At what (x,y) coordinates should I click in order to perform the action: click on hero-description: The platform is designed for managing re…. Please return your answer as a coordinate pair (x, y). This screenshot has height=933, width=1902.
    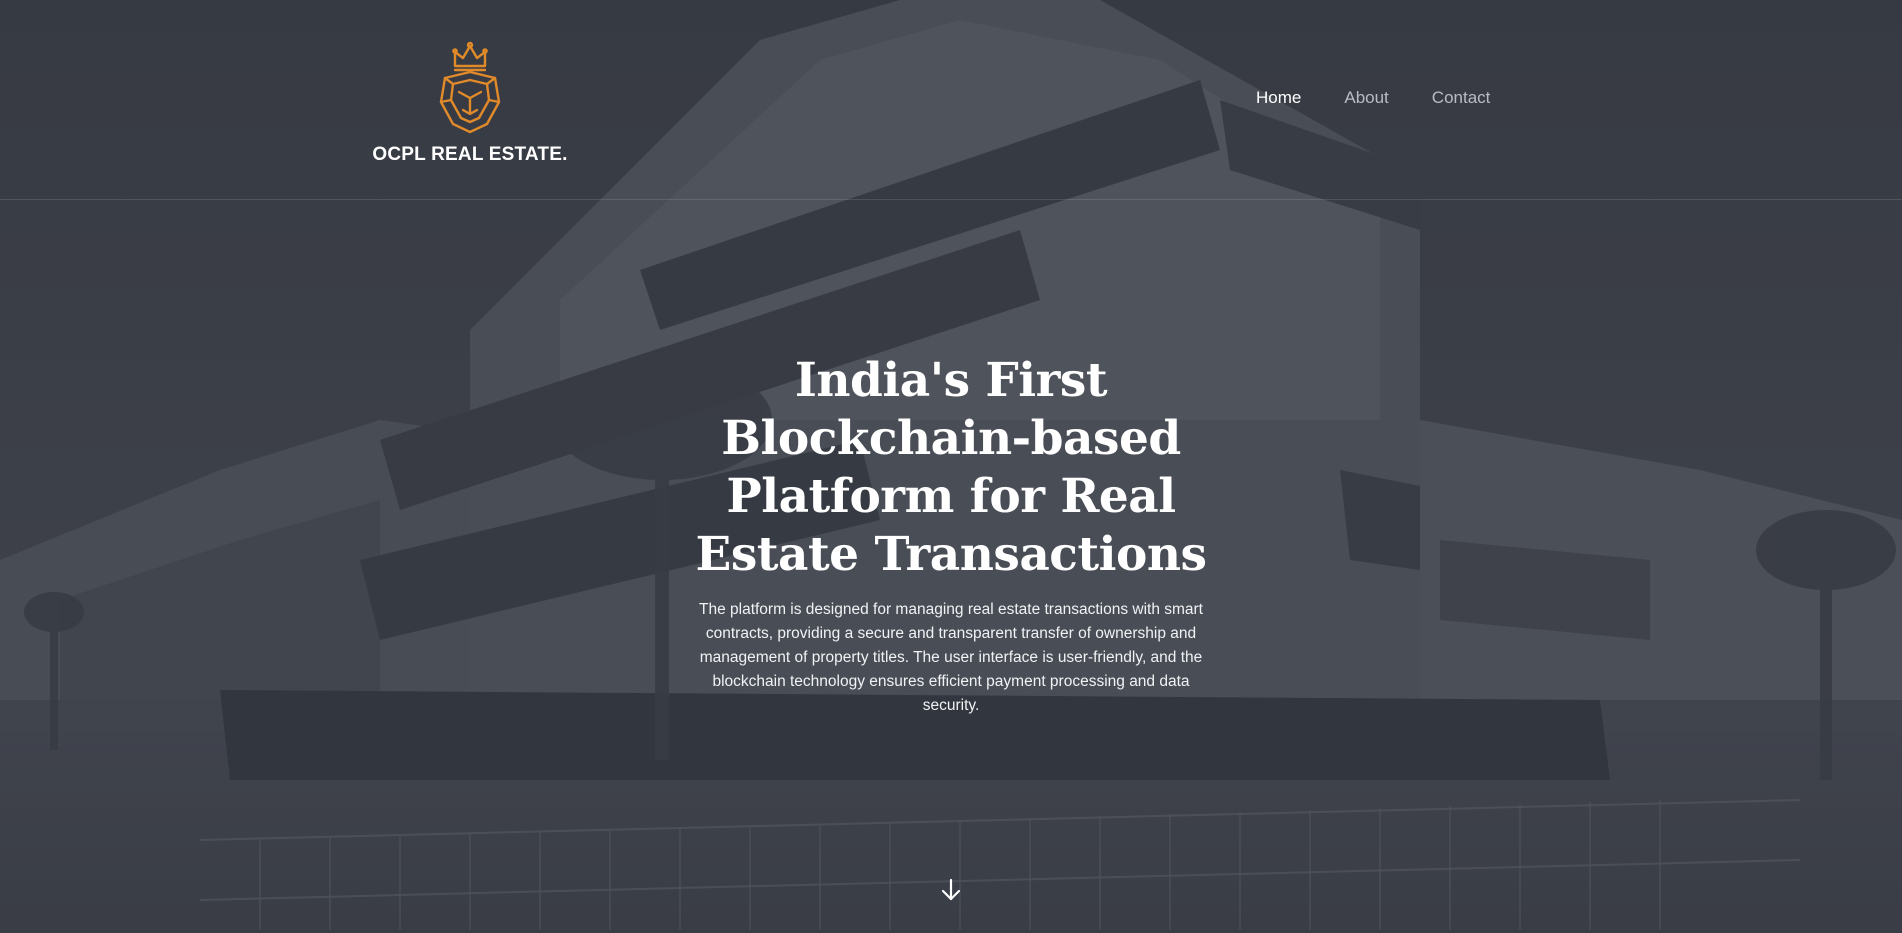
    Looking at the image, I should click on (951, 657).